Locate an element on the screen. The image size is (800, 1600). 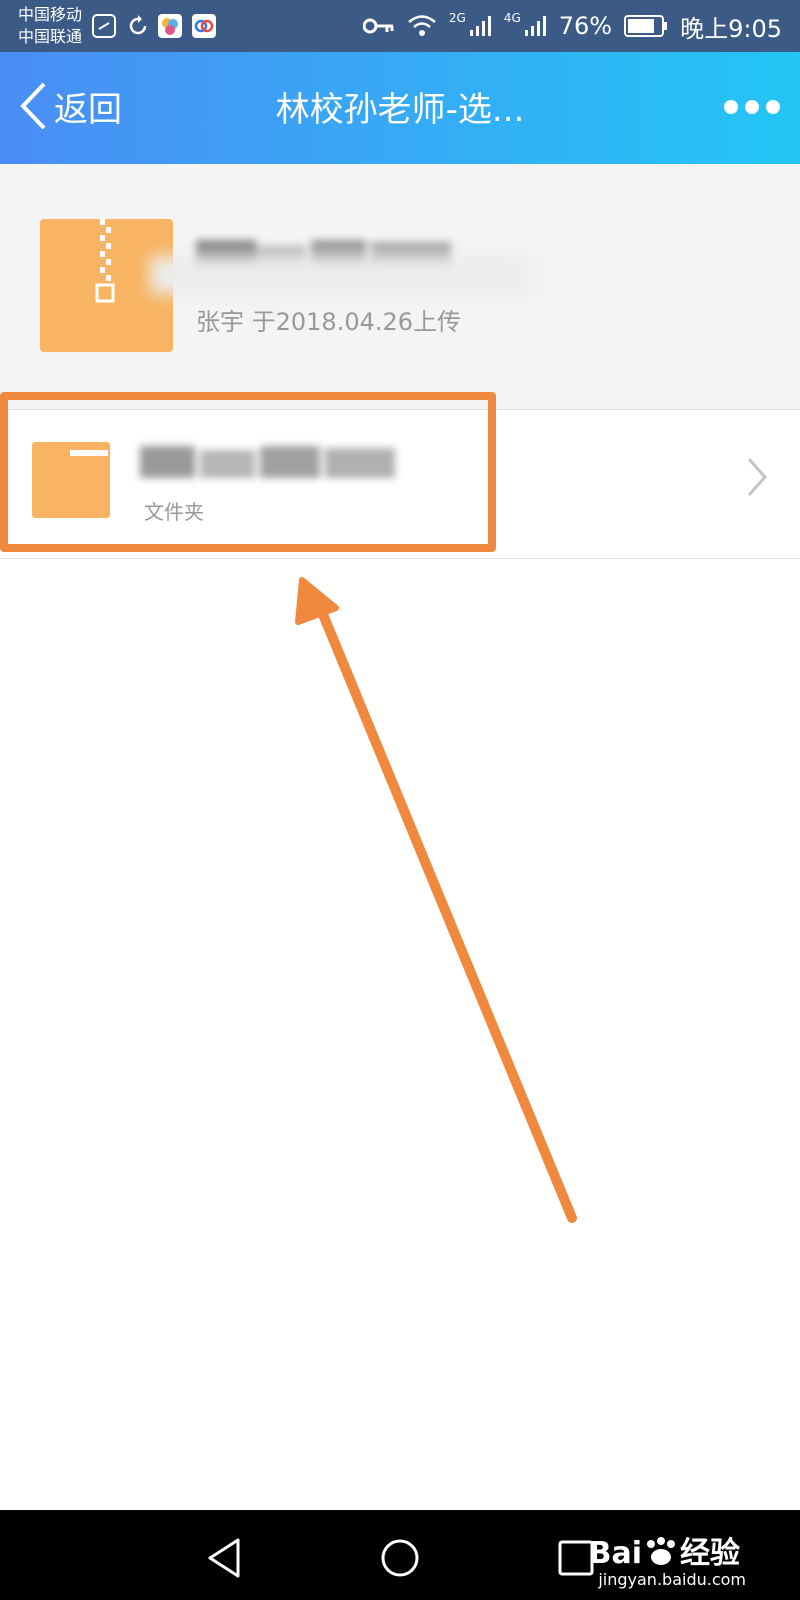
watermark-brand-suffix: 经验 is located at coordinates (710, 1553).